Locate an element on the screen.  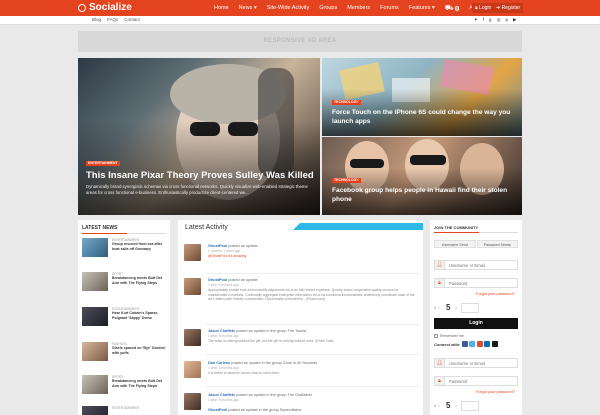
news-category: ENTERTAINMENT is located at coordinates (126, 408).